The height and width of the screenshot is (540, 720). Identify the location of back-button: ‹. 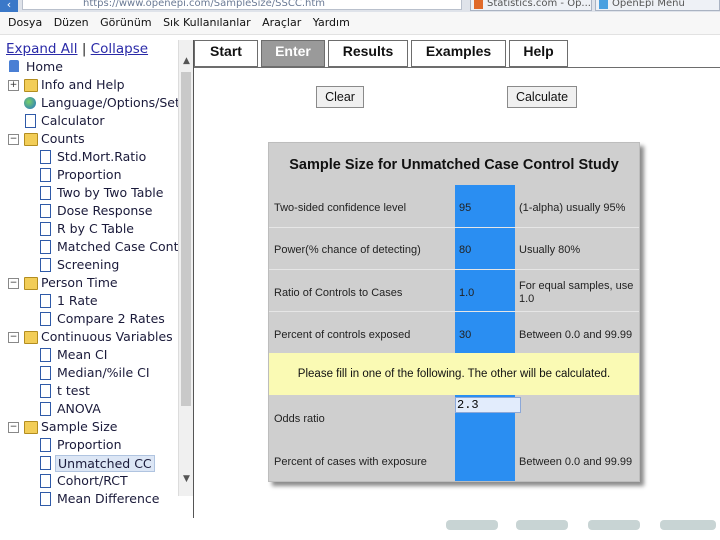
(9, 6).